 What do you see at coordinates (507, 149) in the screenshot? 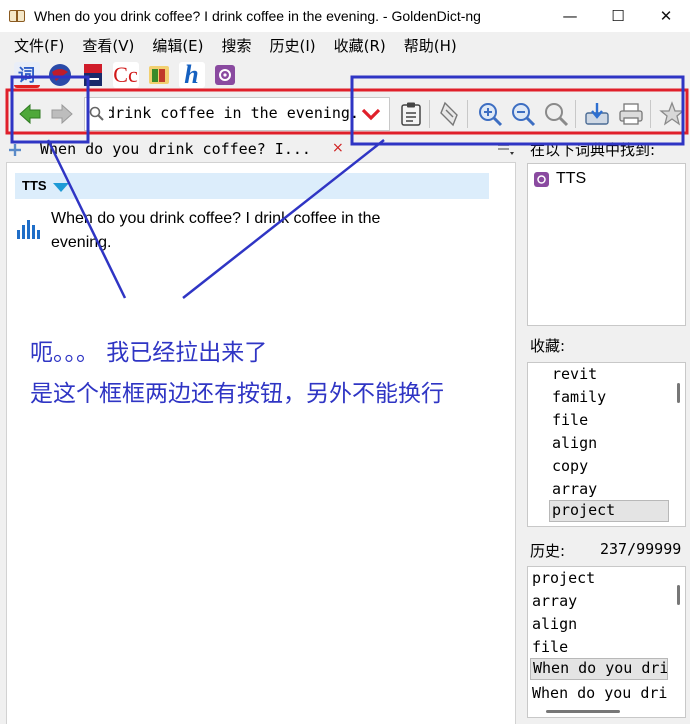
I see `tab-list-icon` at bounding box center [507, 149].